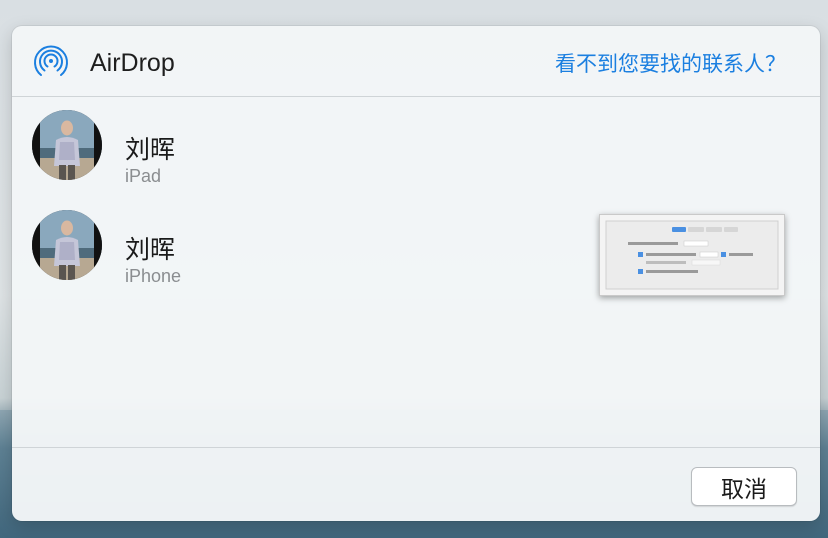 This screenshot has width=828, height=538. I want to click on contact-device: iPad, so click(143, 176).